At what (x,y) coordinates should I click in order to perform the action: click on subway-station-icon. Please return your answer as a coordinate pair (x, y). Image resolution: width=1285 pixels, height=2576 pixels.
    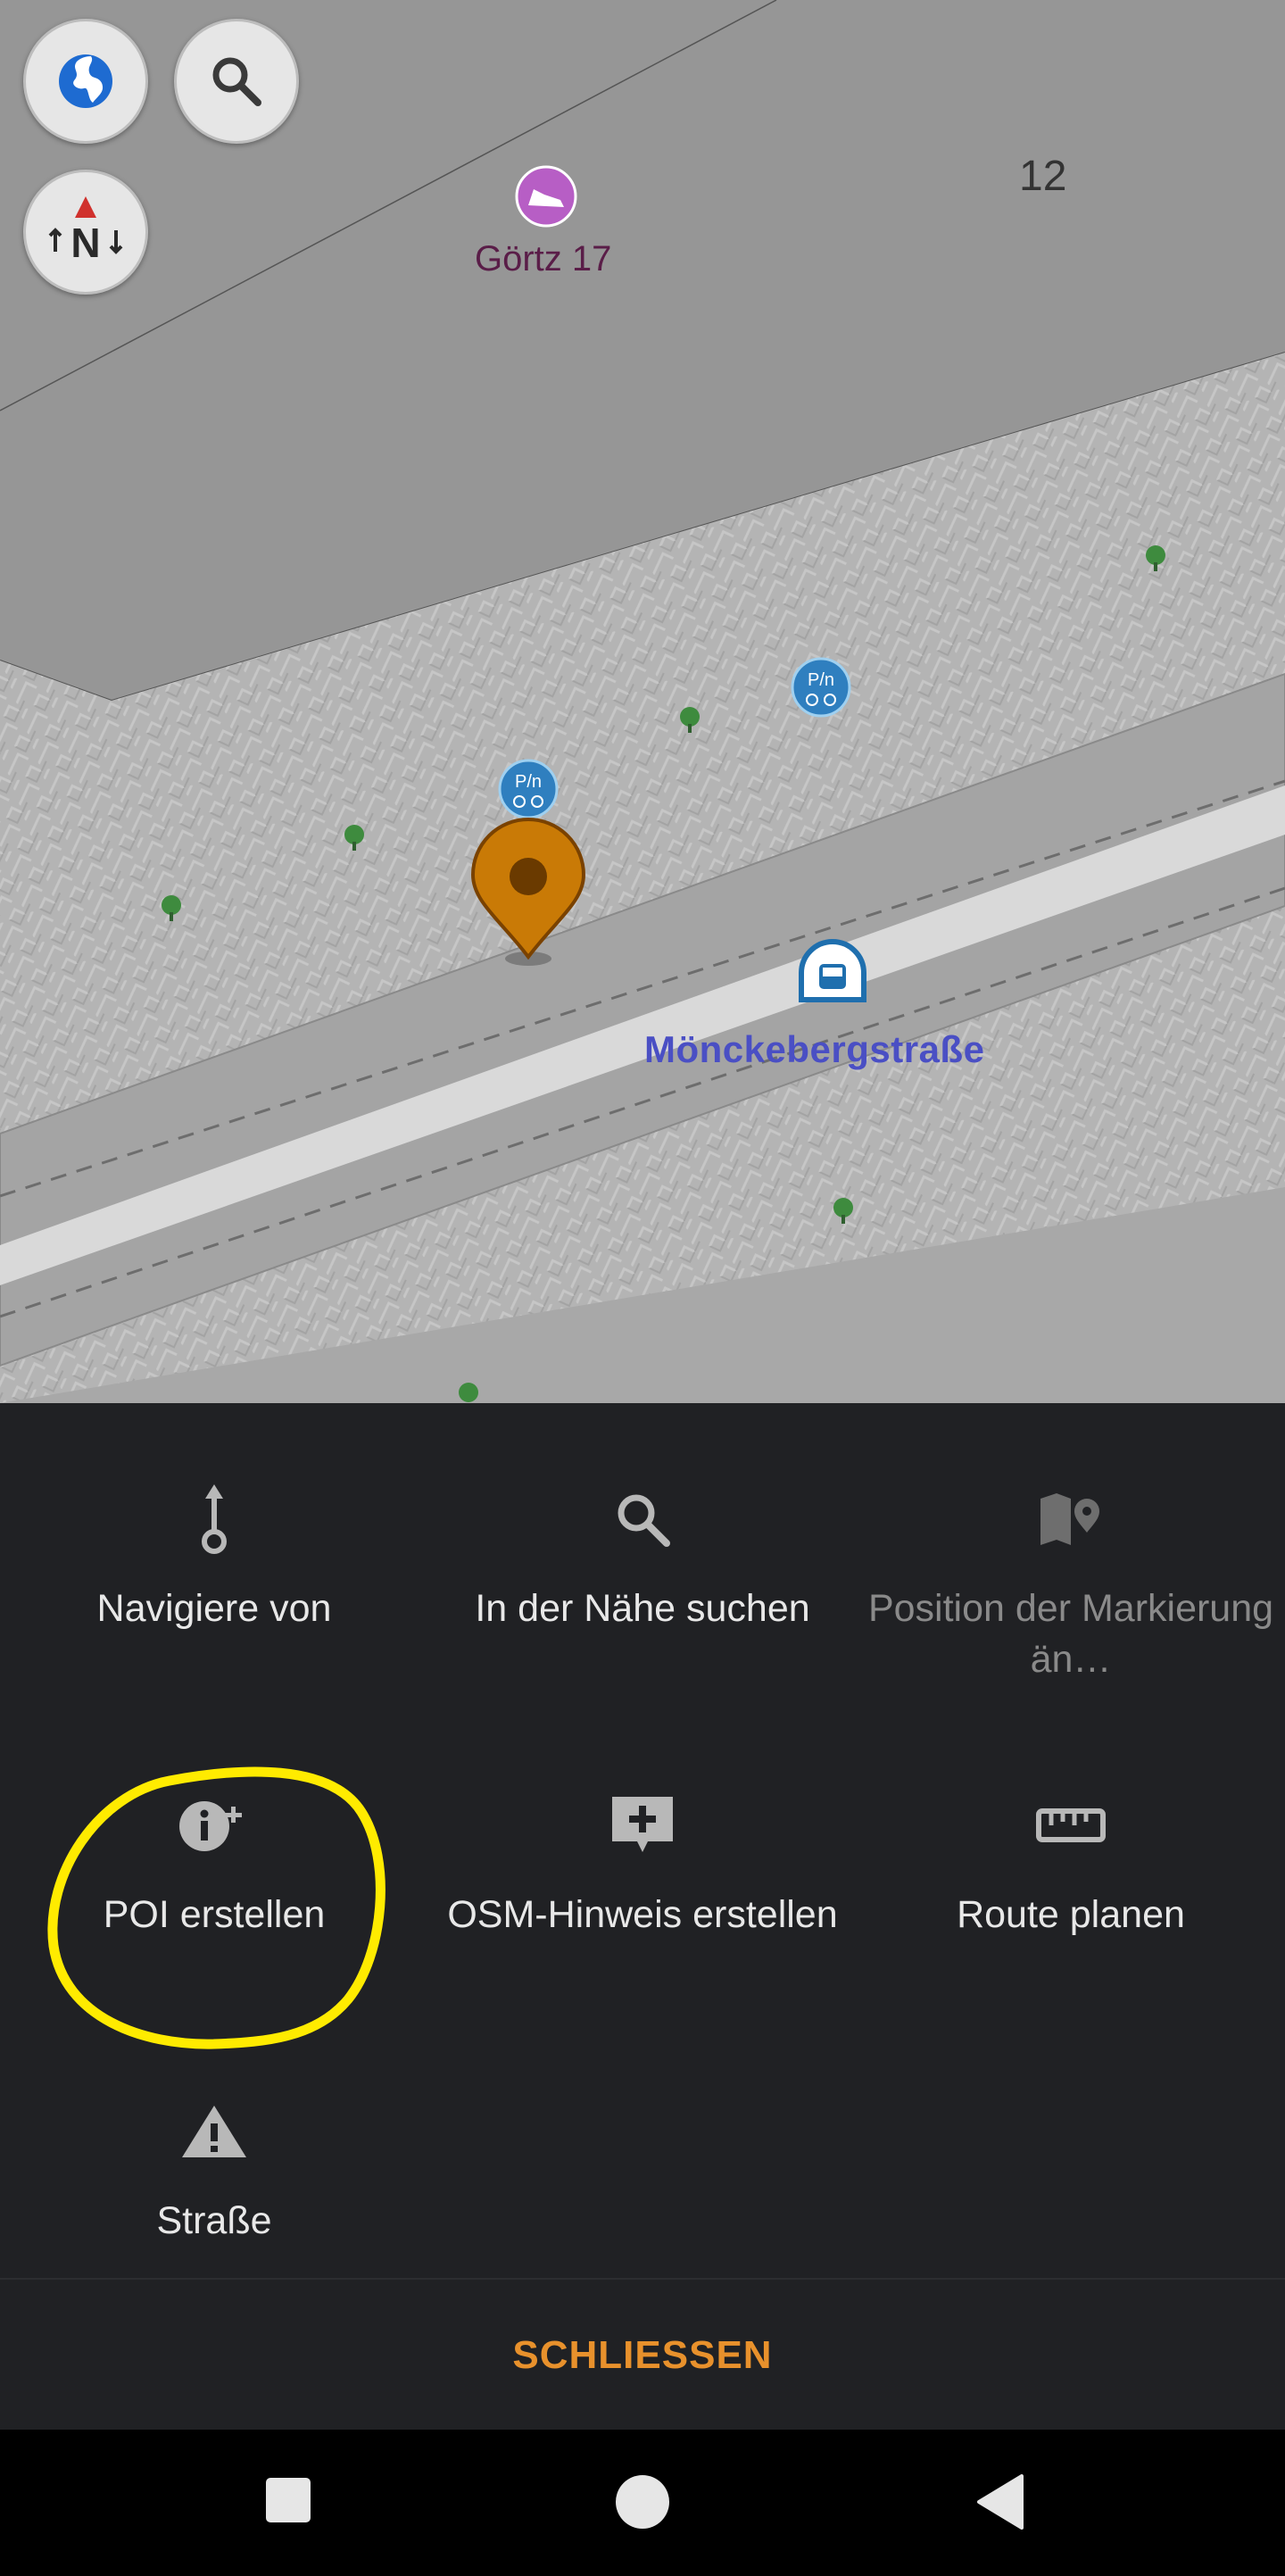
    Looking at the image, I should click on (833, 971).